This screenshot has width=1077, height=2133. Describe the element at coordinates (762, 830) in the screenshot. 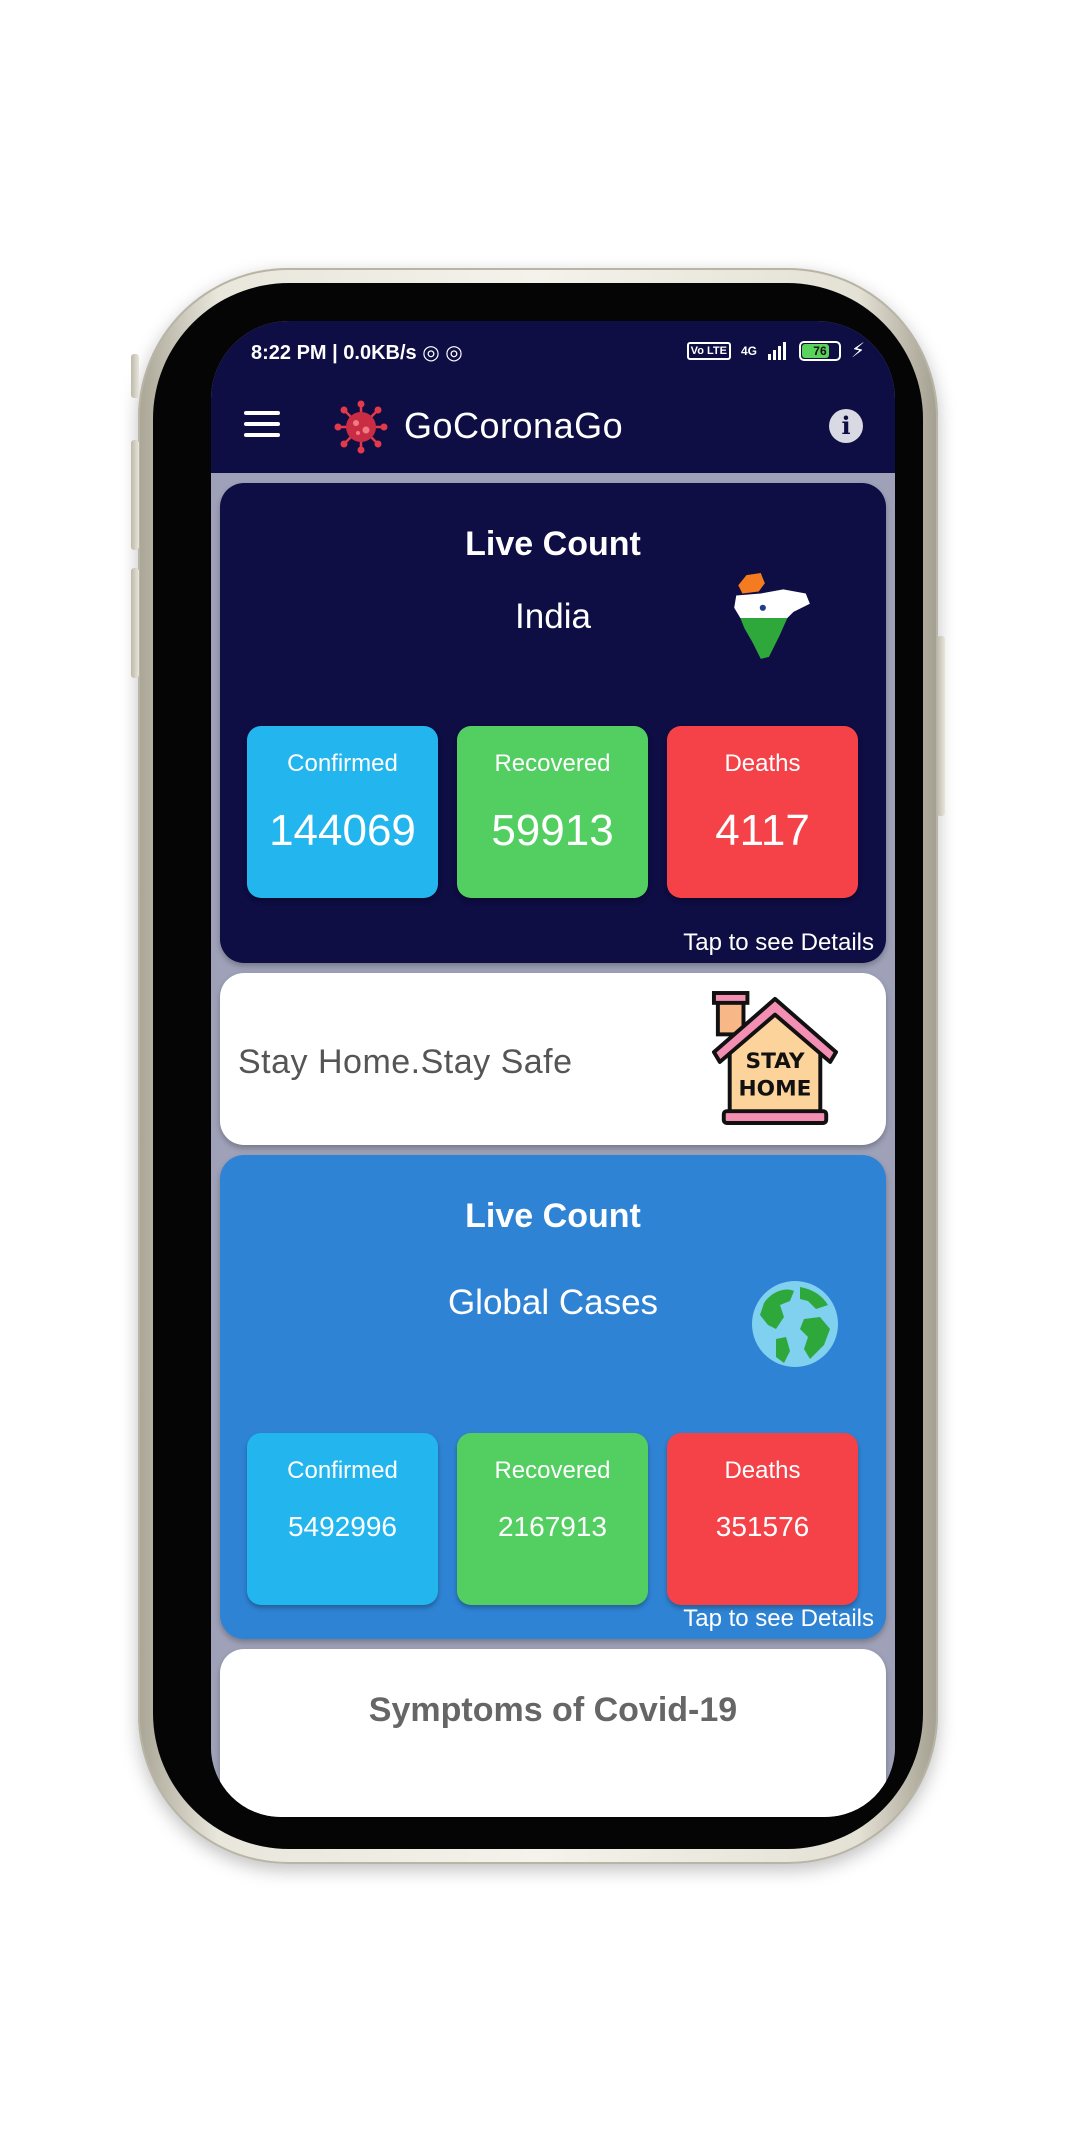

I see `deaths-value: 4117` at that location.